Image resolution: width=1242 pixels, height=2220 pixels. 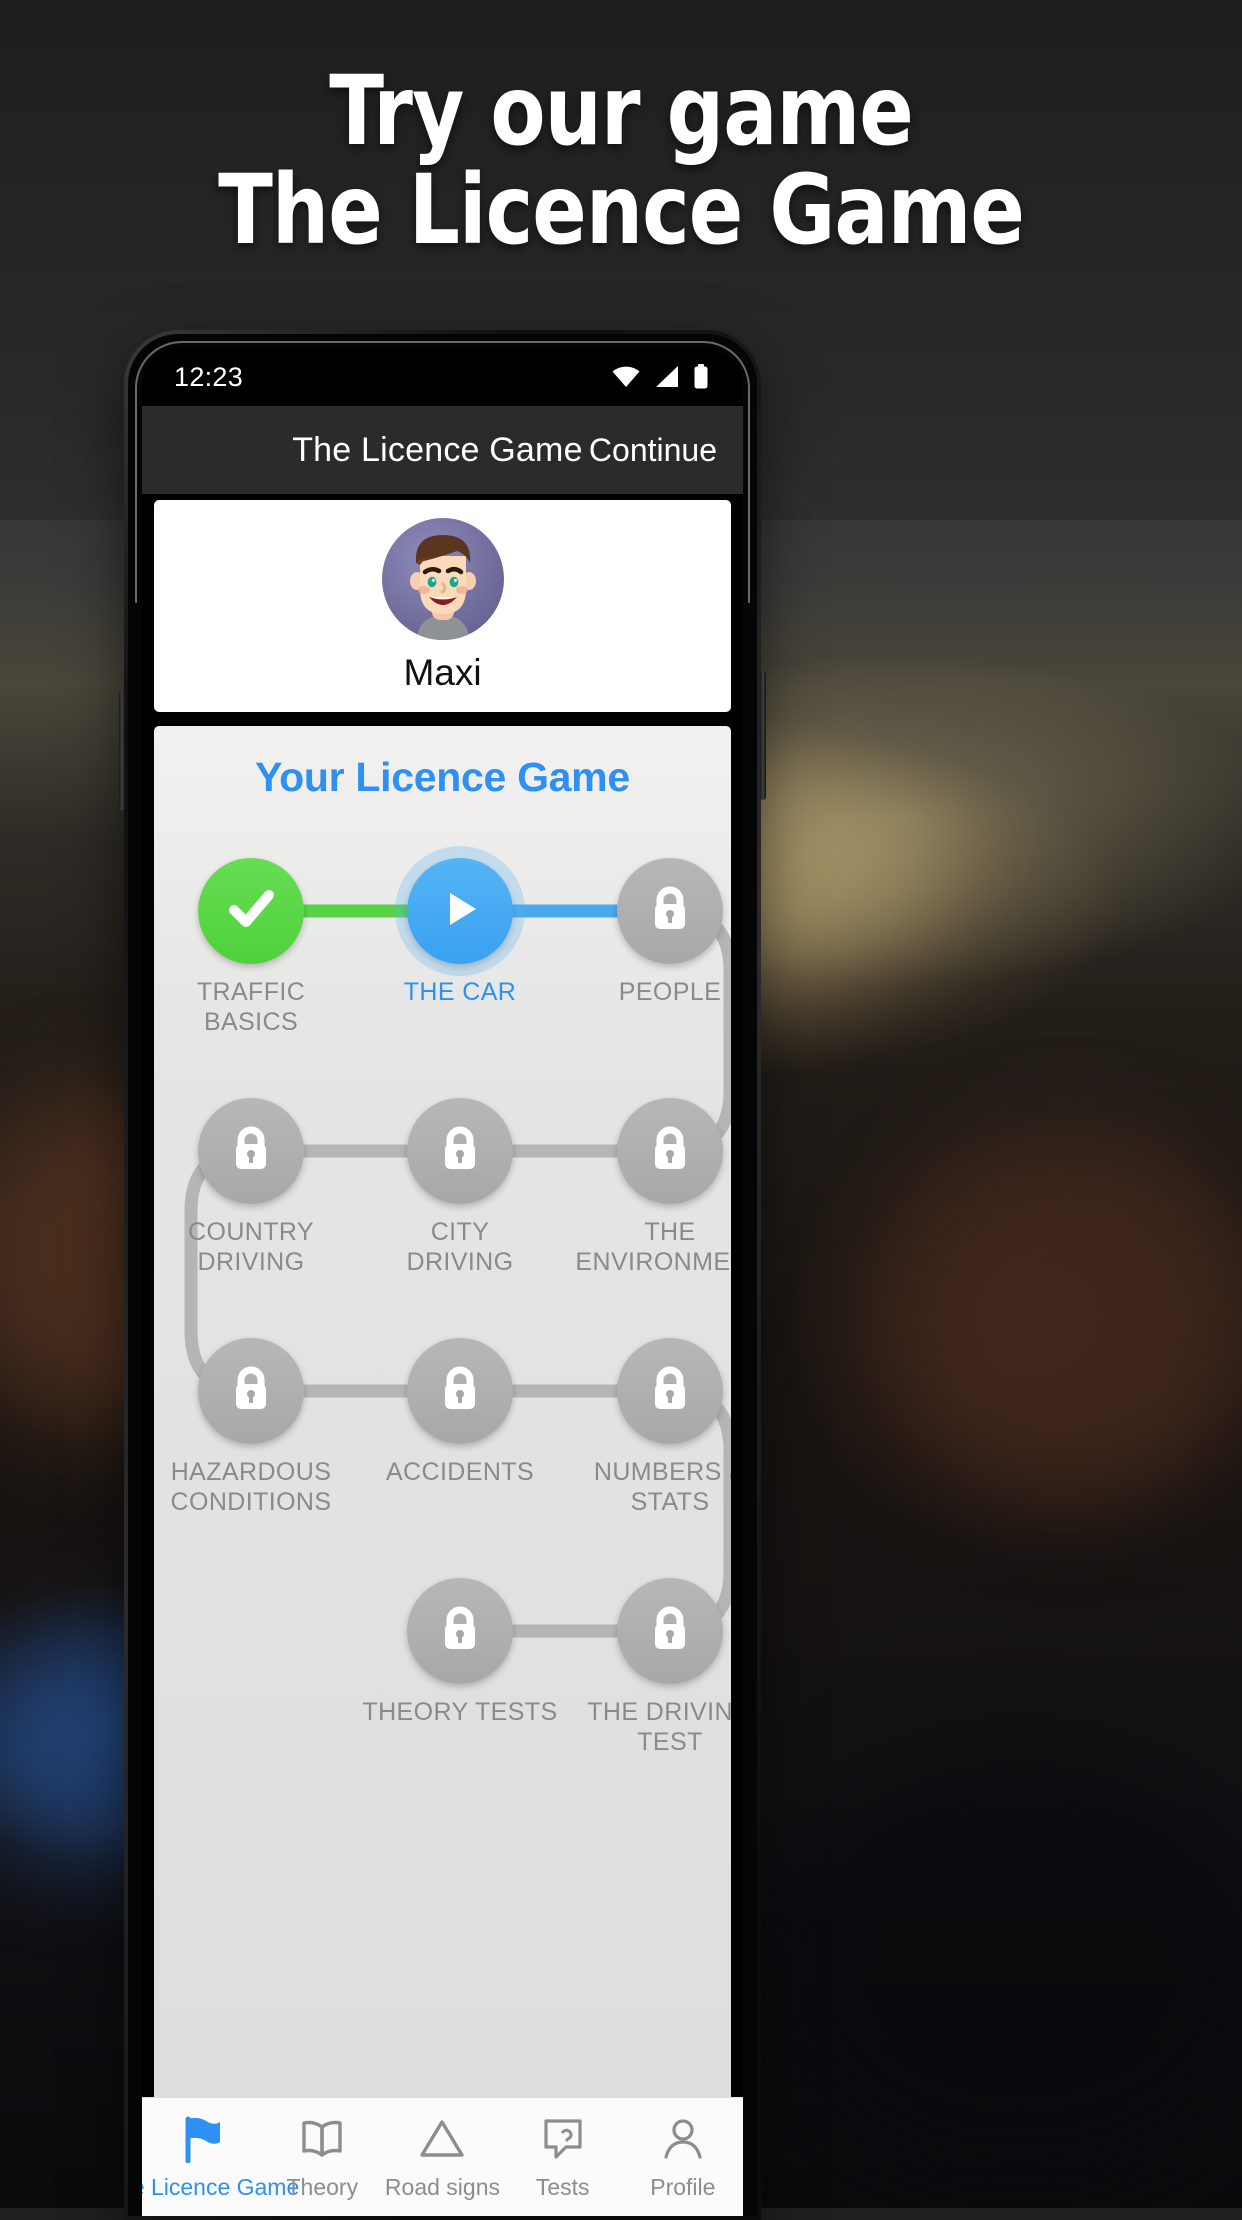 I want to click on background-blob-brown-right, so click(x=1061, y=1320).